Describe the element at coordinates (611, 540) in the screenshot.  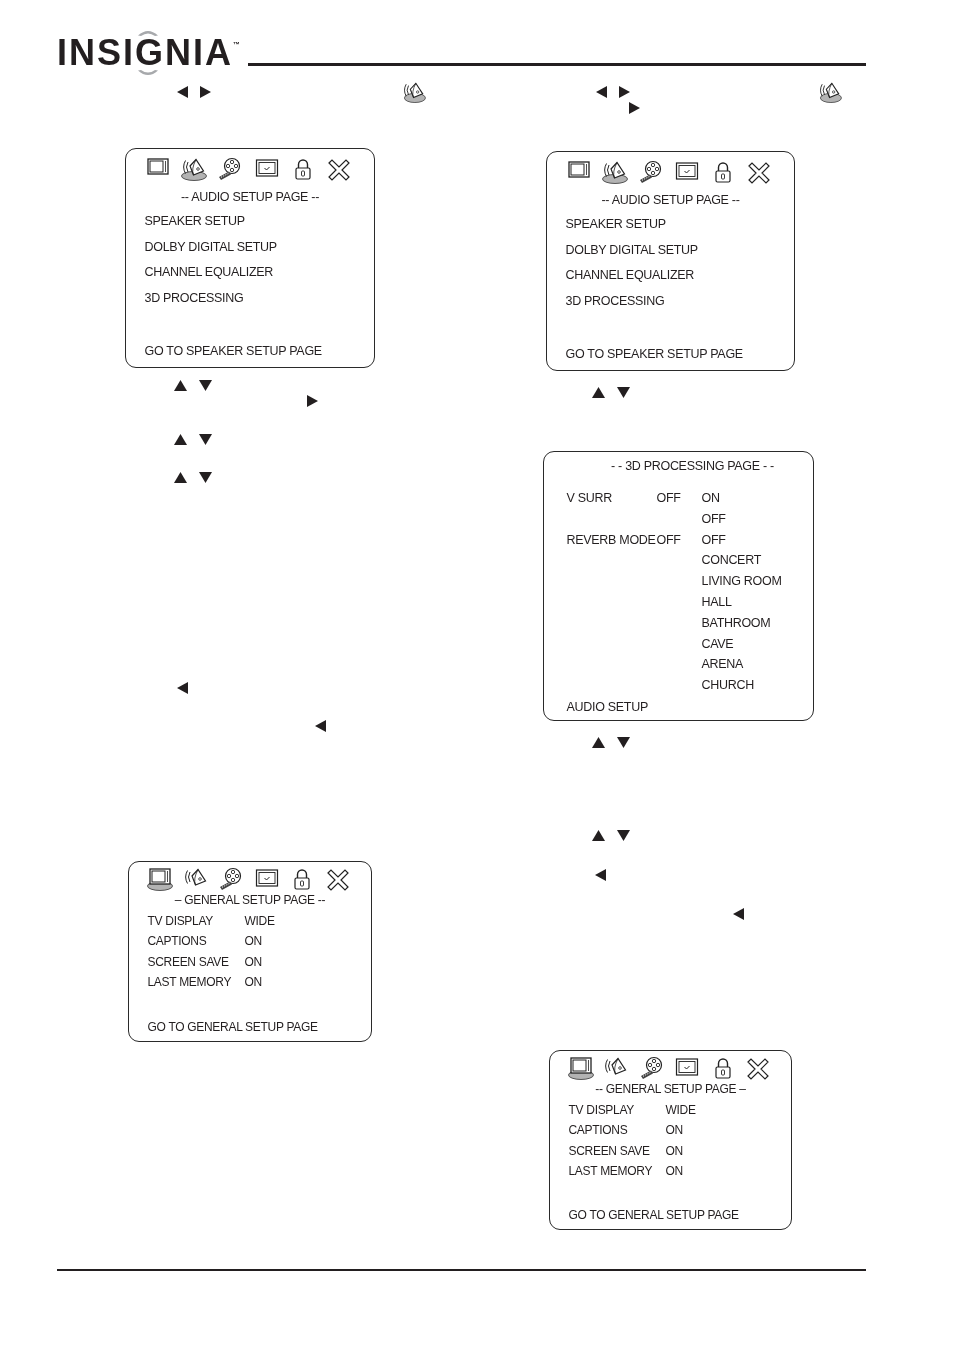
I see `setting-label: REVERB MODE` at that location.